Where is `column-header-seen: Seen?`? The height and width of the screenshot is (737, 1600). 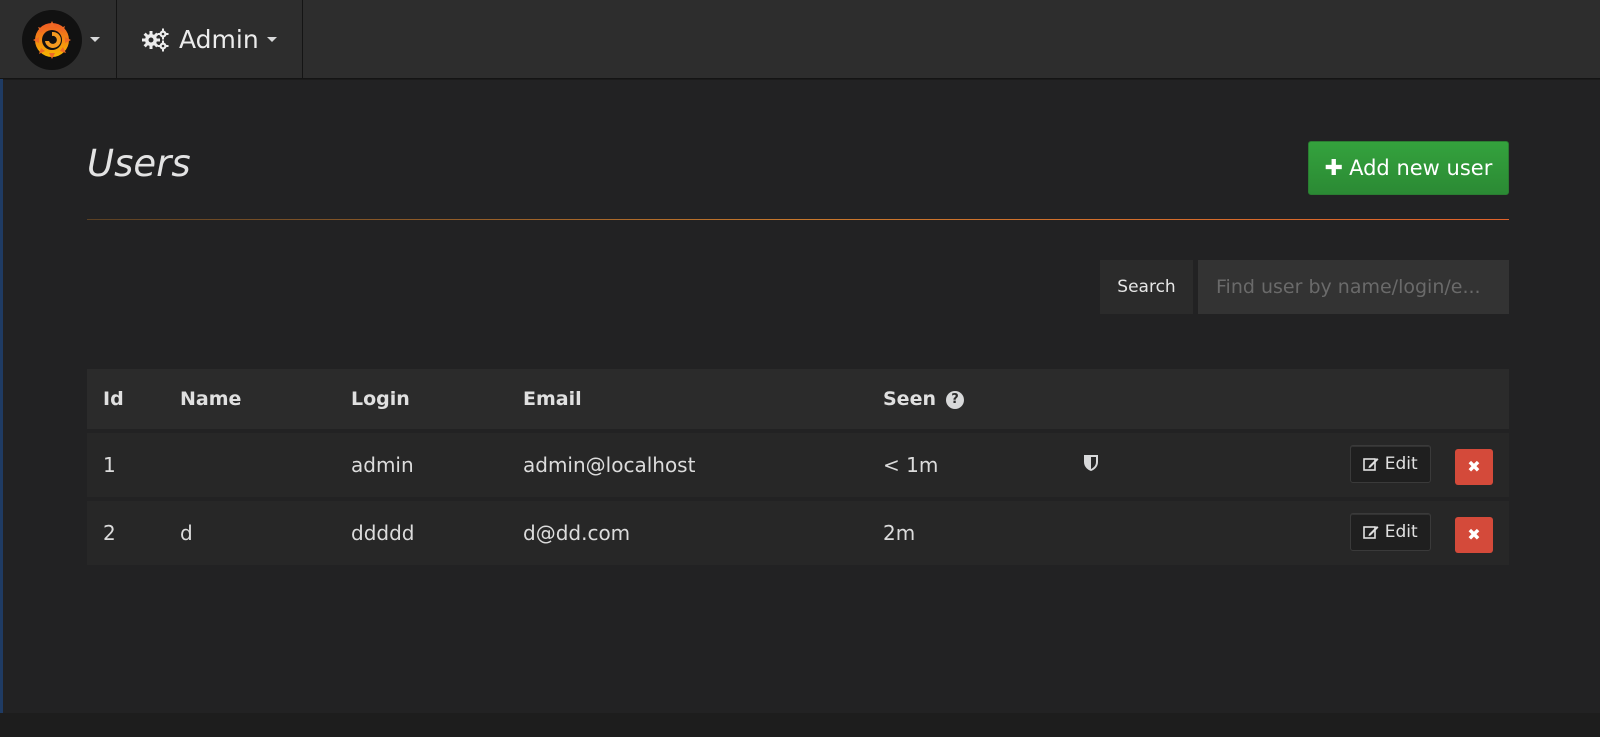
column-header-seen: Seen? is located at coordinates (983, 399).